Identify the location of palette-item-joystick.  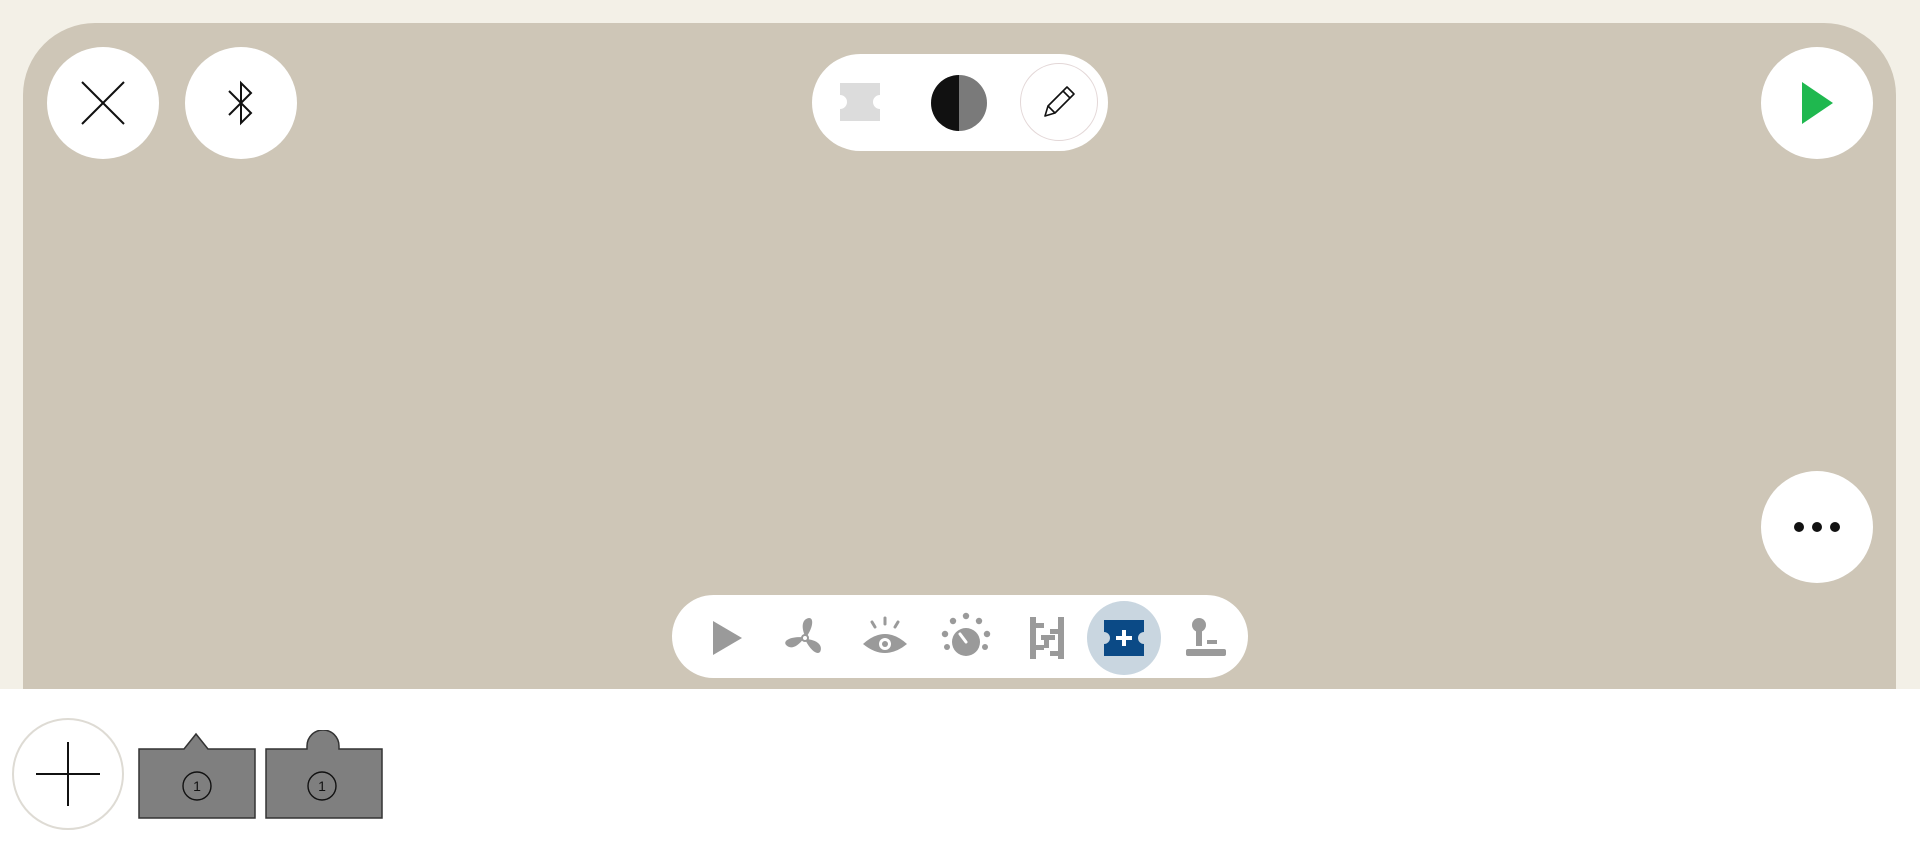
(1206, 638).